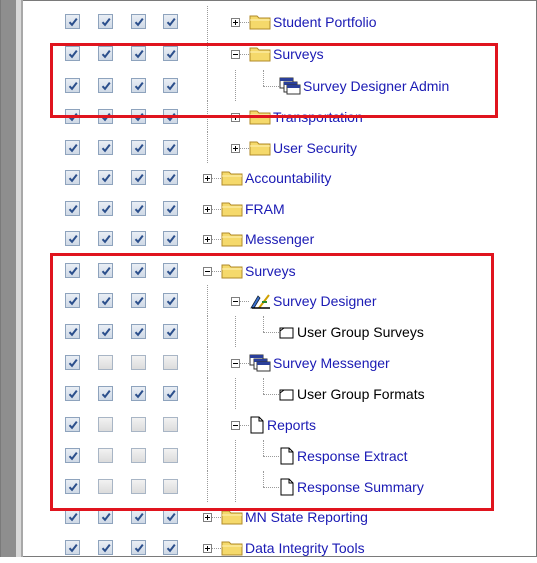  Describe the element at coordinates (305, 548) in the screenshot. I see `tree-item-label: Data Integrity Tools` at that location.